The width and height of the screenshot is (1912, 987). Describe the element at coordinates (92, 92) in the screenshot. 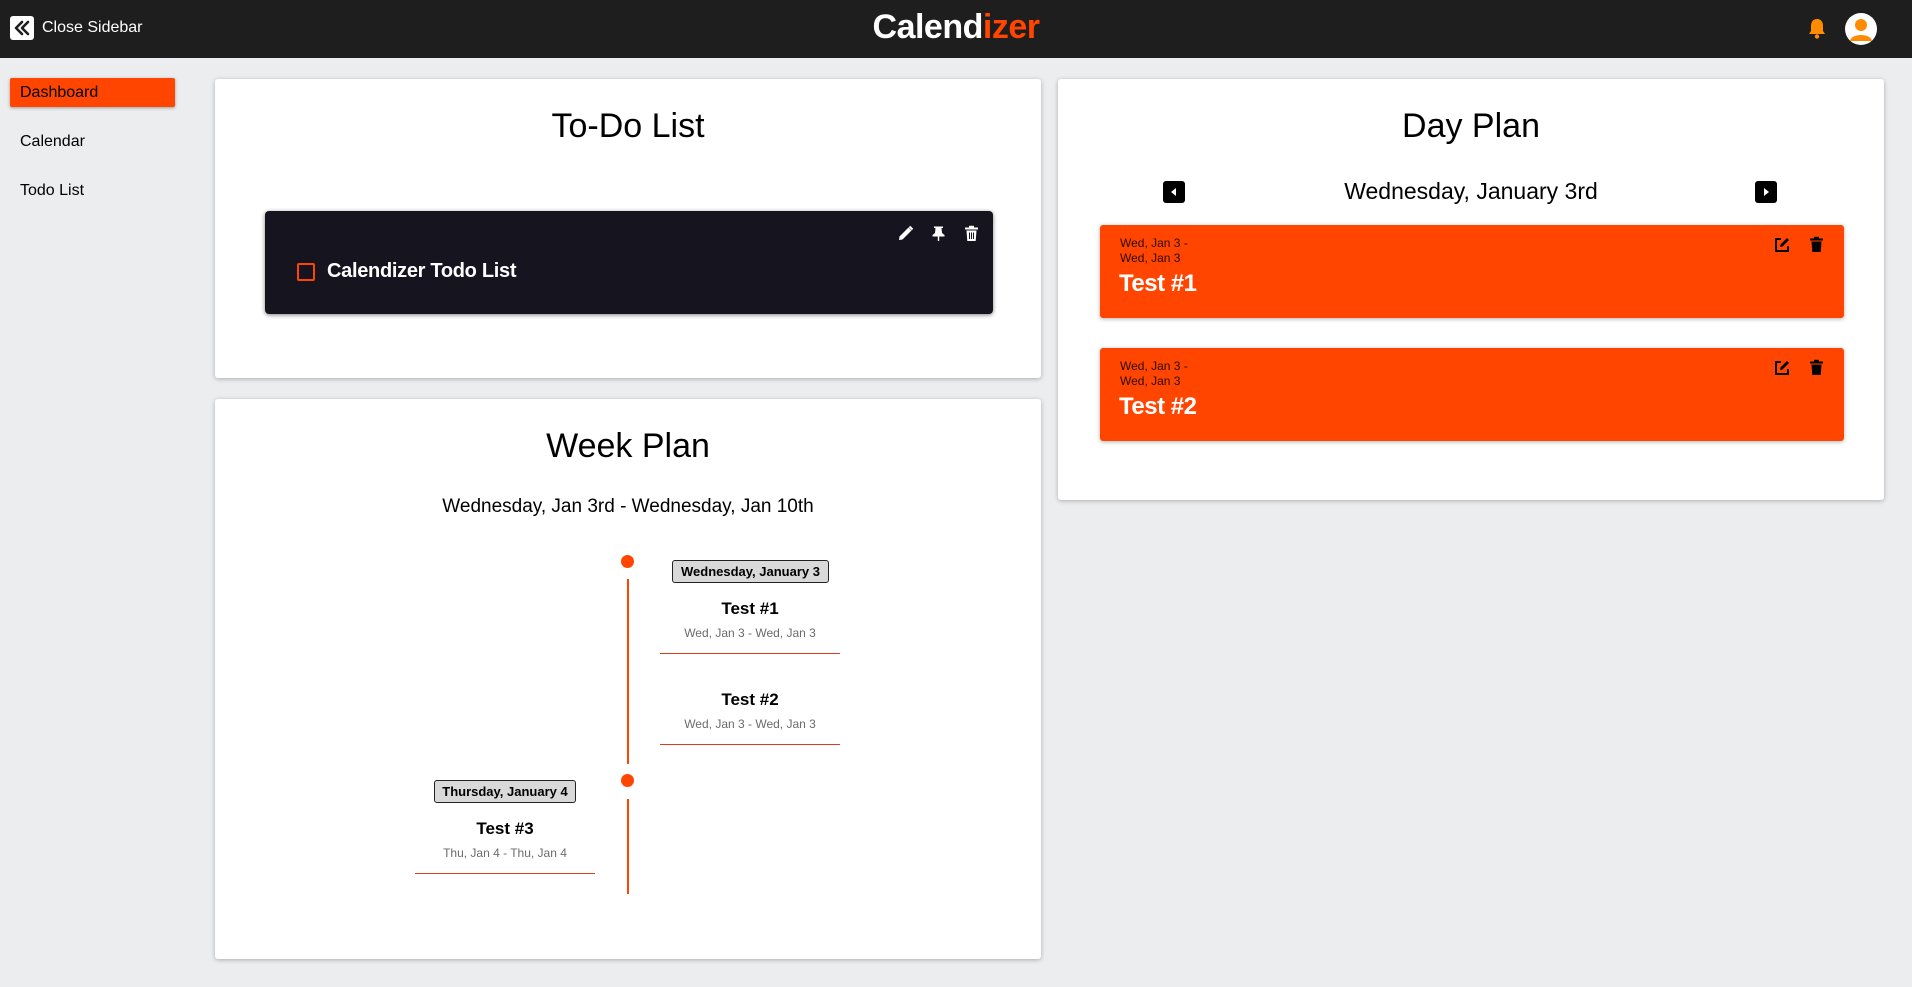

I see `sidebar-item-dashboard: Dashboard` at that location.